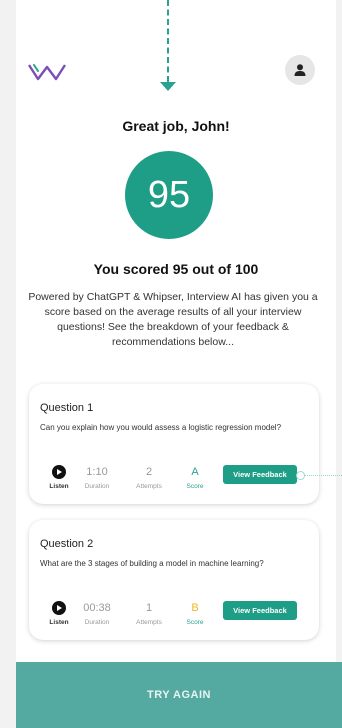 The width and height of the screenshot is (342, 728). What do you see at coordinates (176, 126) in the screenshot?
I see `greeting-heading: Great job, John!` at bounding box center [176, 126].